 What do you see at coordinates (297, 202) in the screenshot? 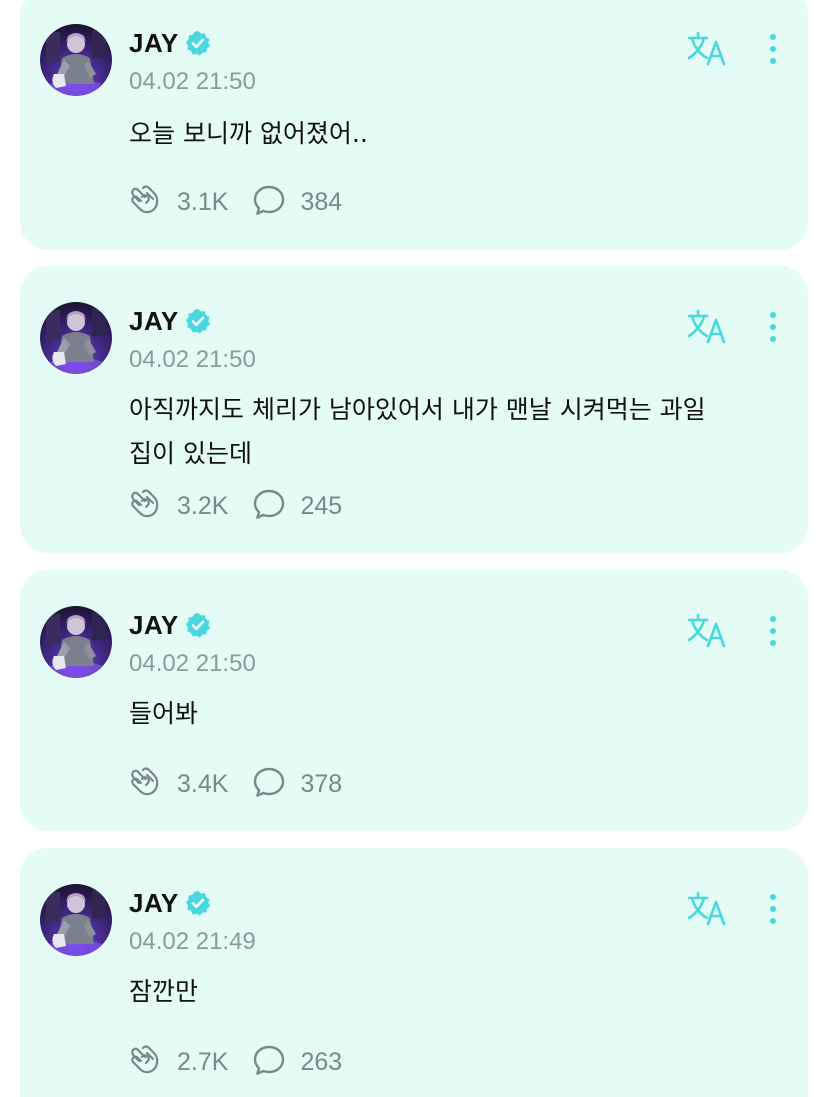
I see `comment-button: 384` at bounding box center [297, 202].